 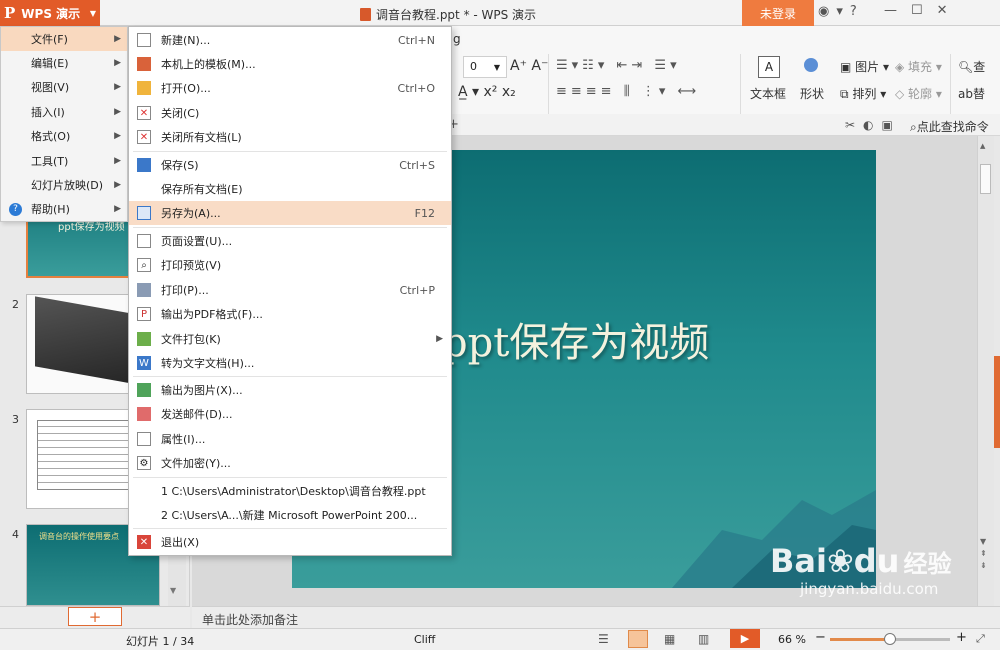 I want to click on menu-insert: 插入(I) ▶, so click(x=64, y=112).